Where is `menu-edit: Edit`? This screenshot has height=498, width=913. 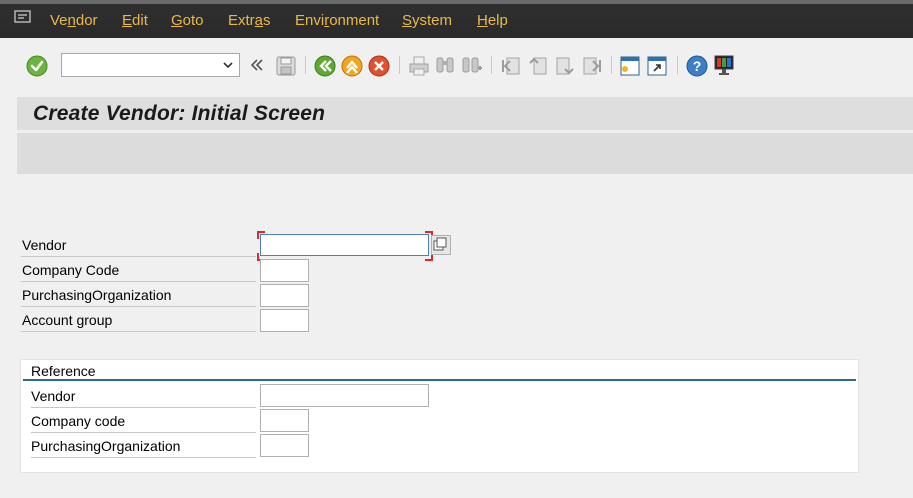 menu-edit: Edit is located at coordinates (135, 21).